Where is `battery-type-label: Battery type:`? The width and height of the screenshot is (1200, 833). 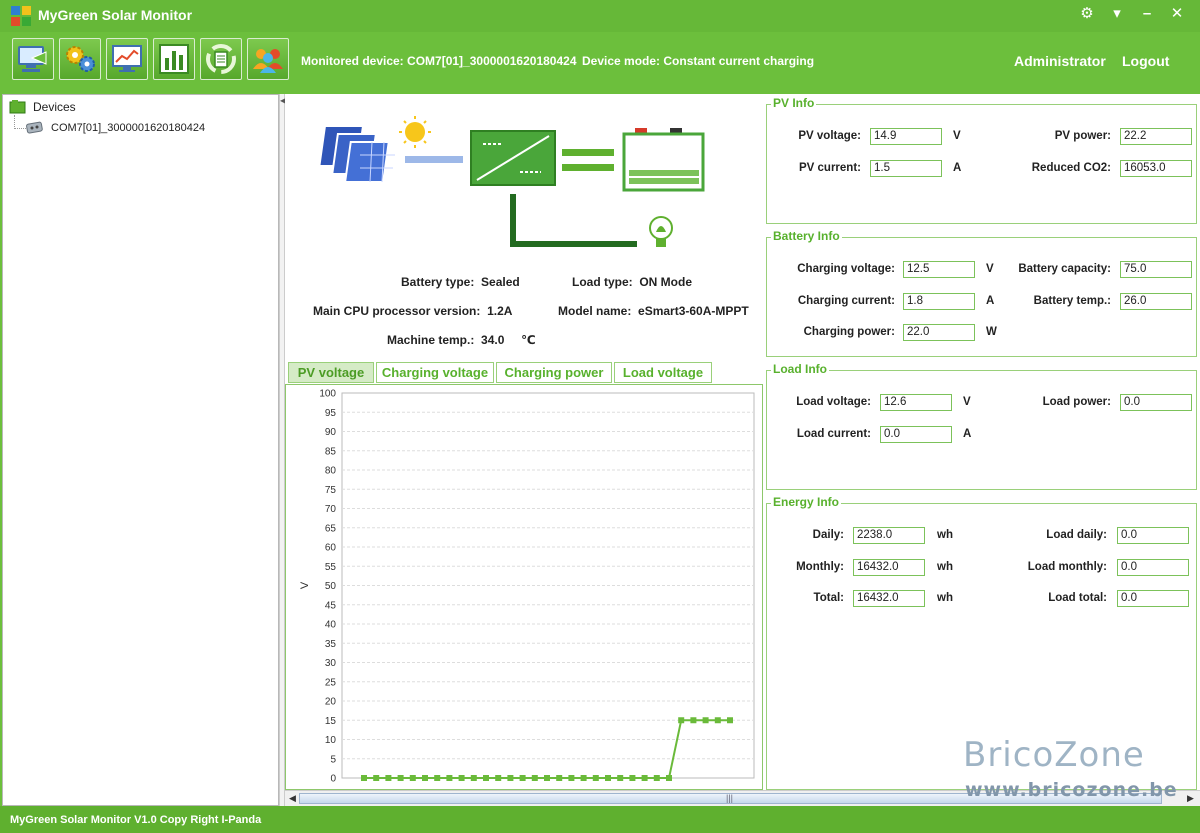
battery-type-label: Battery type: is located at coordinates (438, 282).